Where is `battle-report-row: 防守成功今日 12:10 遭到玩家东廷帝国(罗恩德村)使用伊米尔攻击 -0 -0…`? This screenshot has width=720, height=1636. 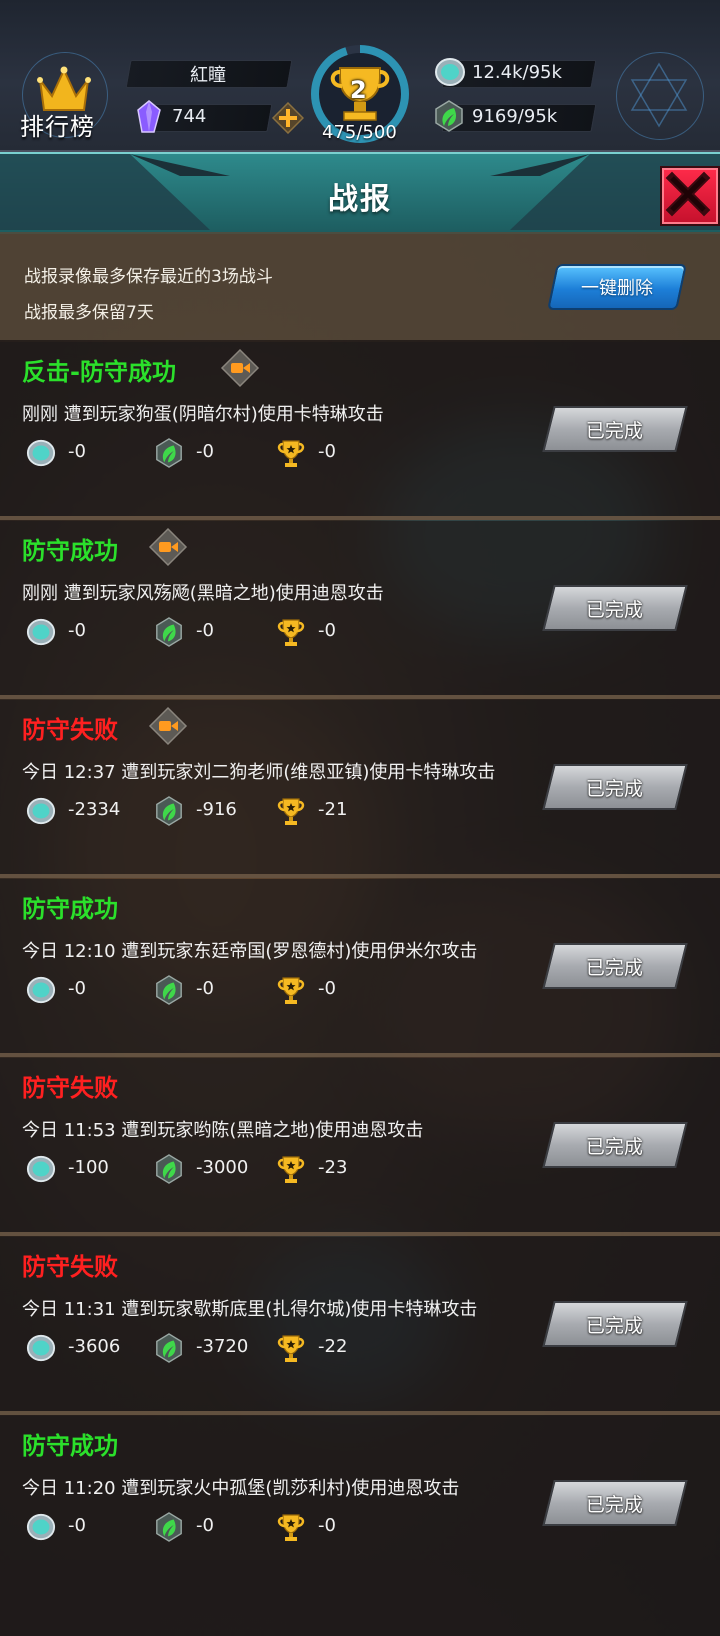 battle-report-row: 防守成功今日 12:10 遭到玩家东廷帝国(罗恩德村)使用伊米尔攻击 -0 -0… is located at coordinates (360, 968).